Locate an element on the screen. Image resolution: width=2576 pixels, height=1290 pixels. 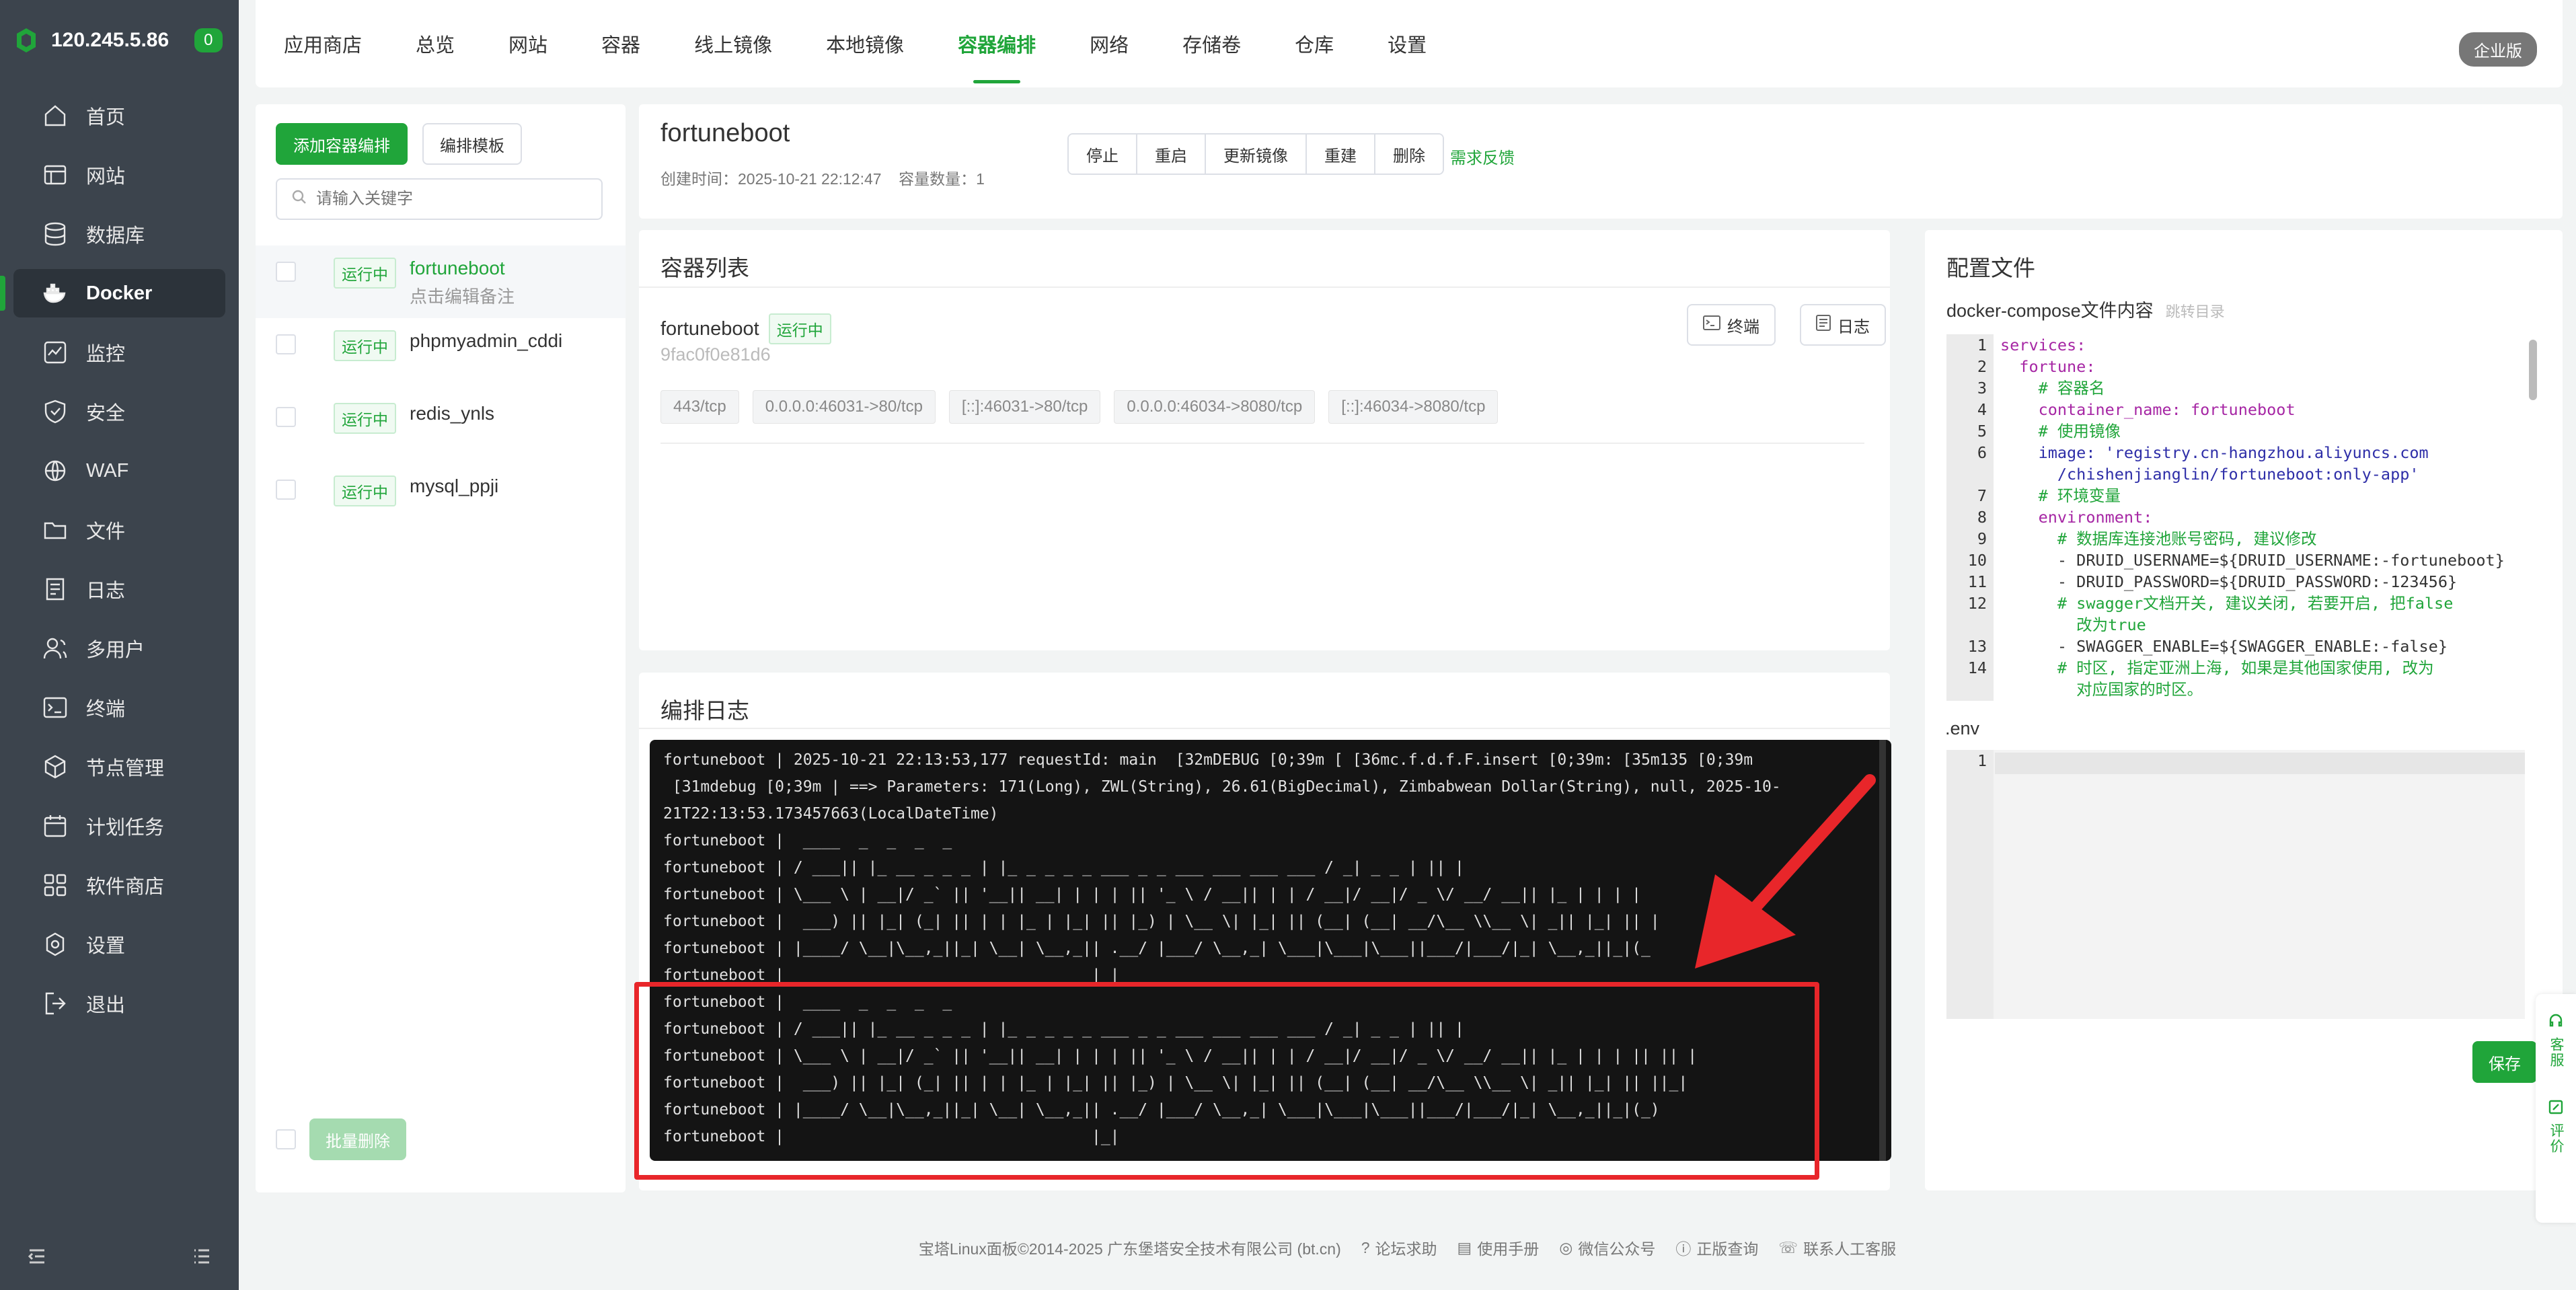
sidebar-item-label: 数据库 is located at coordinates (115, 236).